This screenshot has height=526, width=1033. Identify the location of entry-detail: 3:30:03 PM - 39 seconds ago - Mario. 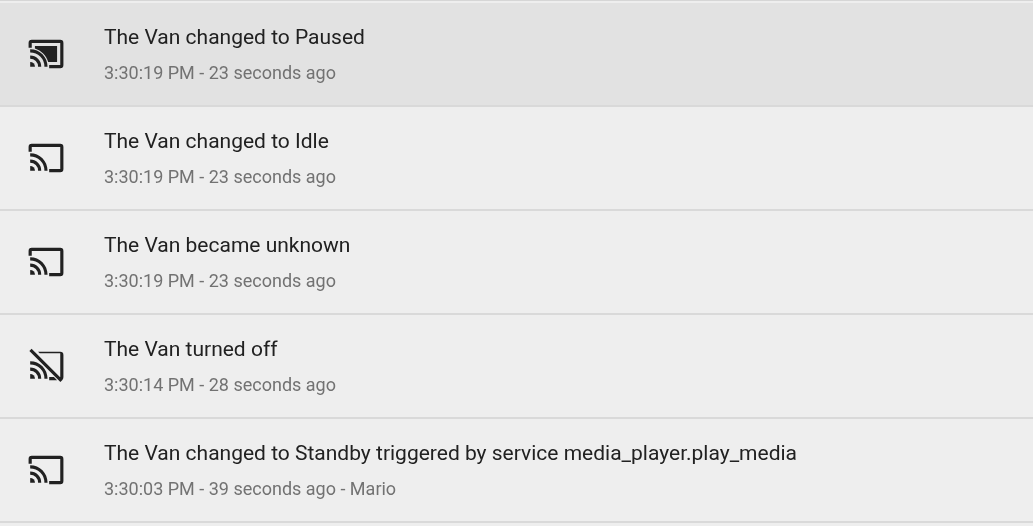
(251, 489).